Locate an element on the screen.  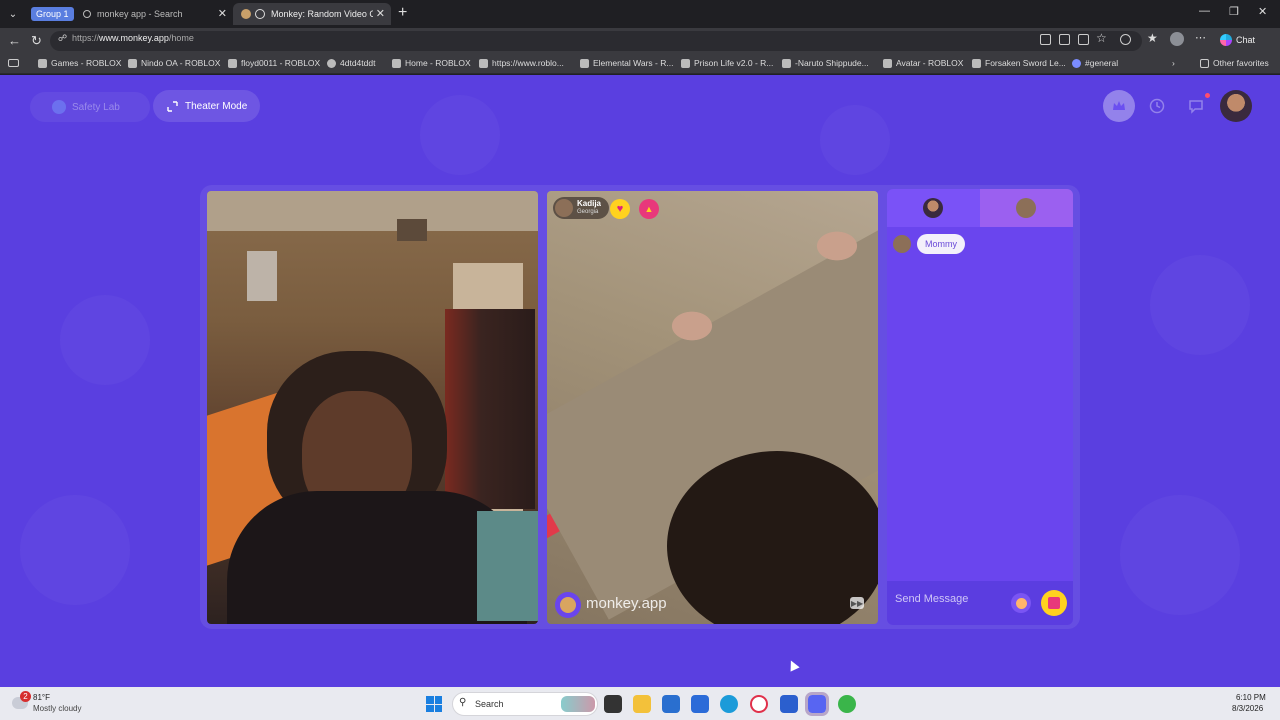
folder-icon is located at coordinates (1204, 63).